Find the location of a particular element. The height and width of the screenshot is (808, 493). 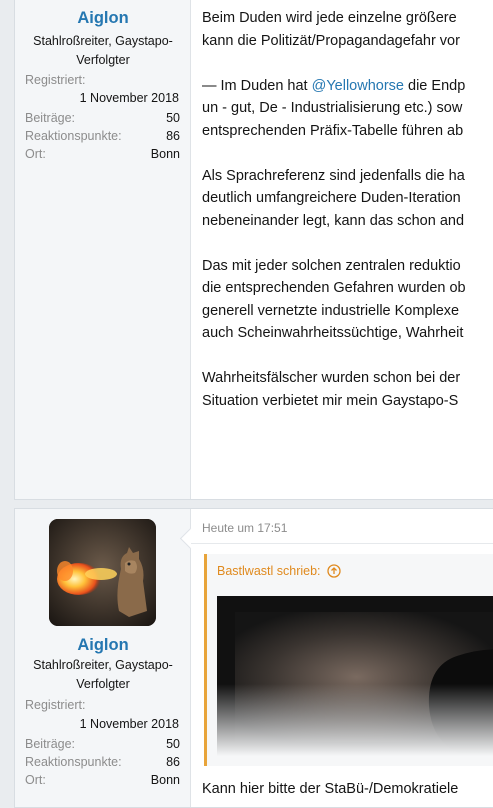

user-title-line: Verfolgter is located at coordinates (103, 684).